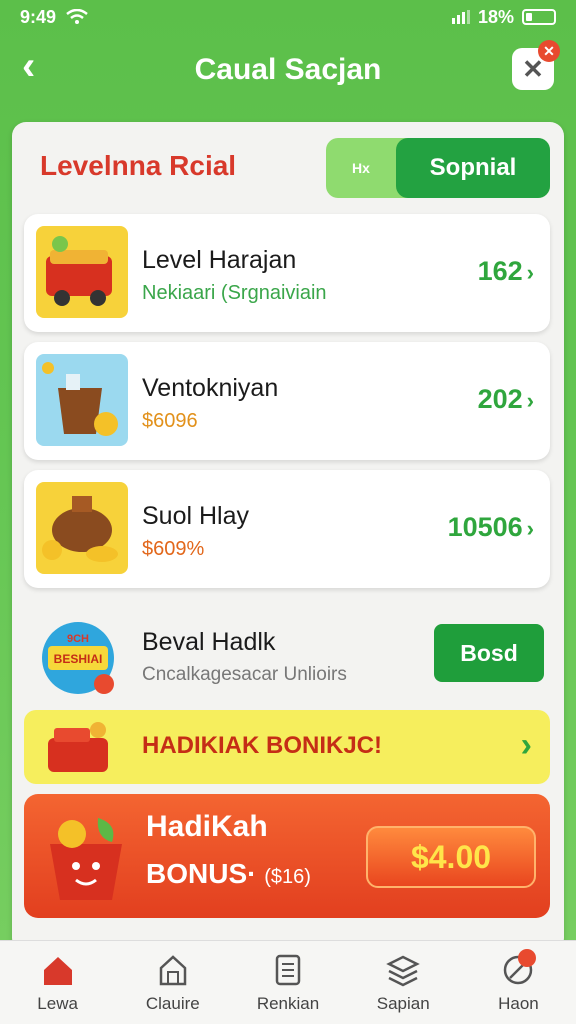  What do you see at coordinates (287, 529) in the screenshot?
I see `level-card-3: Suol Hlay $609% 10506 ›` at bounding box center [287, 529].